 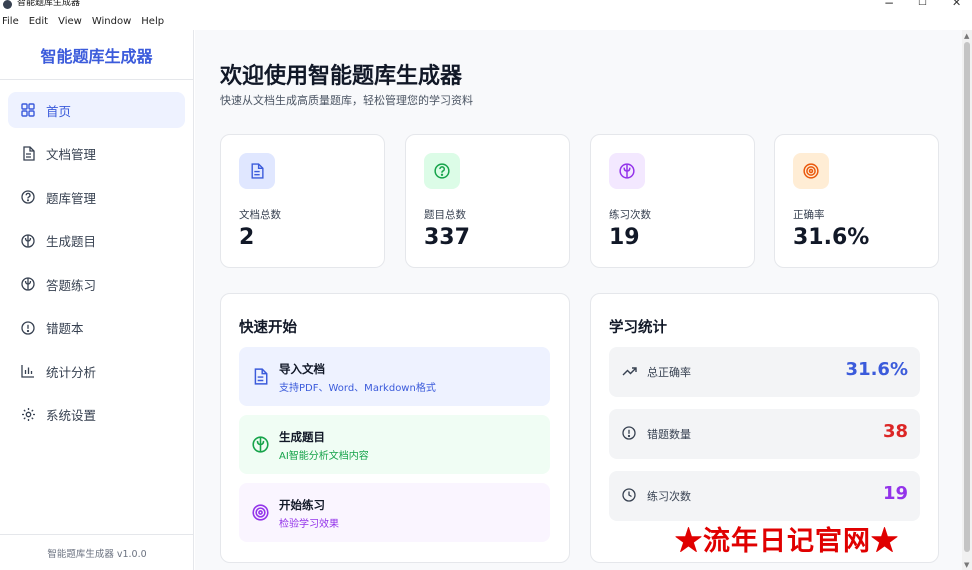 I want to click on scroll-up-icon: ▲, so click(x=966, y=36).